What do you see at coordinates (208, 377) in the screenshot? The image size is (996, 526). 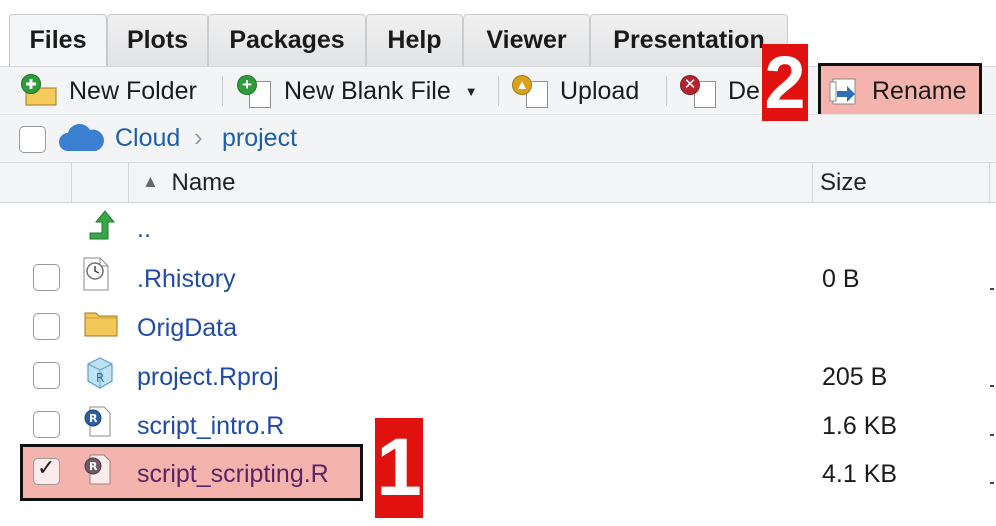 I see `file-name: project.Rproj` at bounding box center [208, 377].